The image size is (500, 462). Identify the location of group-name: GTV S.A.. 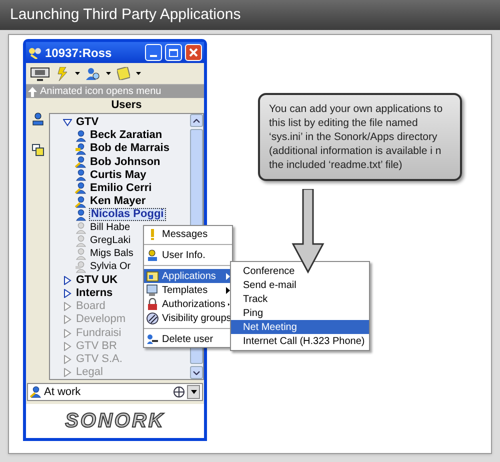
(99, 359).